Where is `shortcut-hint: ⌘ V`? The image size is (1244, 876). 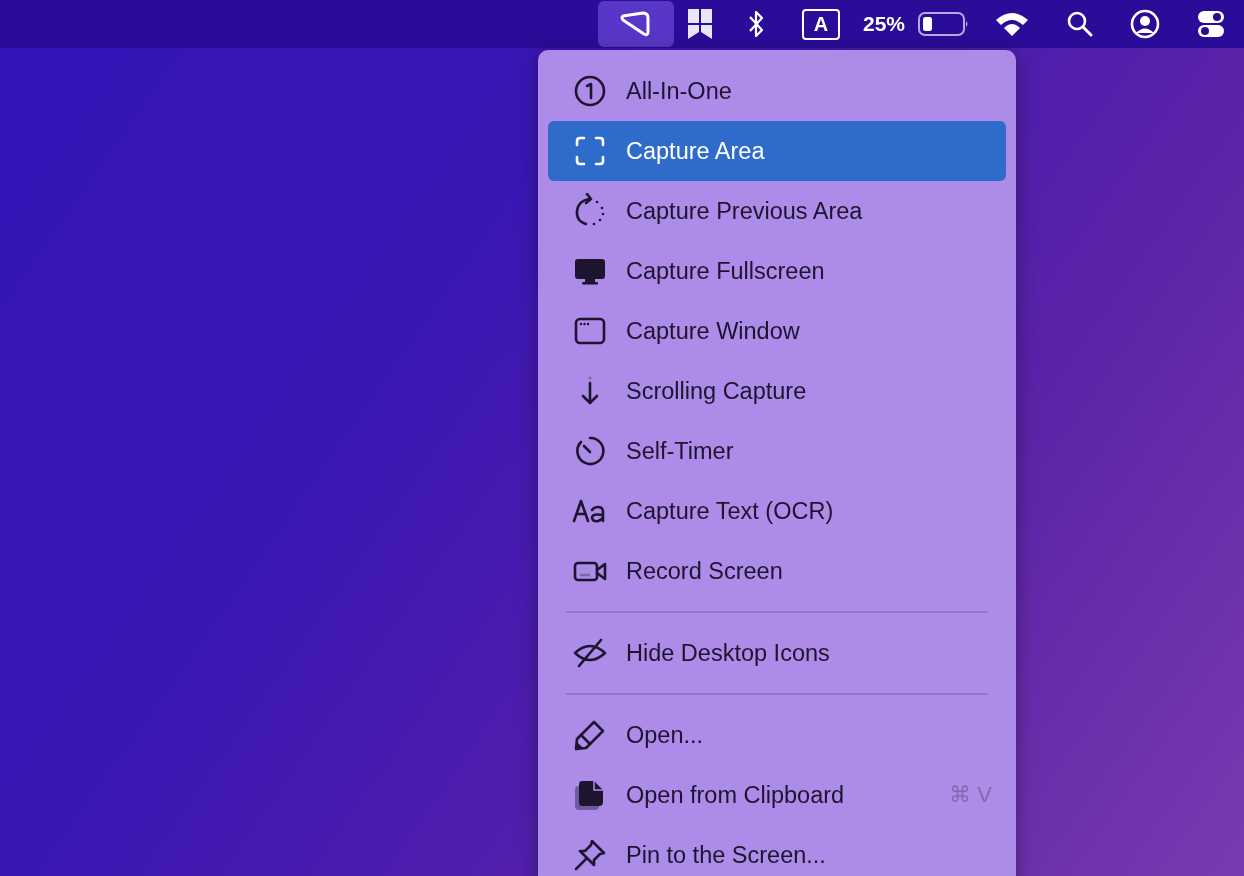 shortcut-hint: ⌘ V is located at coordinates (971, 795).